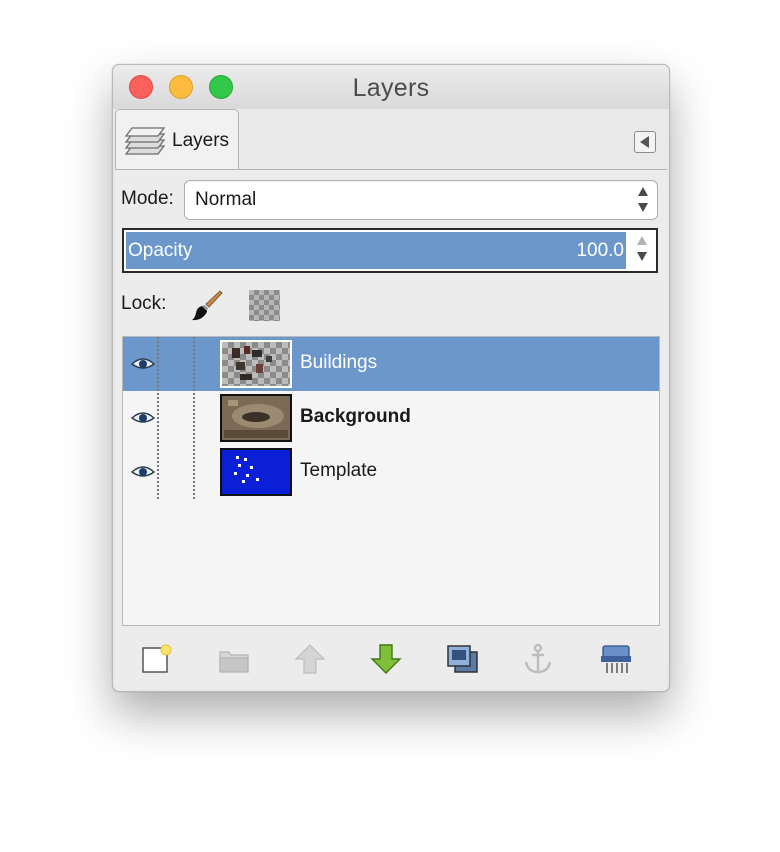 The height and width of the screenshot is (852, 780). What do you see at coordinates (645, 142) in the screenshot?
I see `tab-menu-button` at bounding box center [645, 142].